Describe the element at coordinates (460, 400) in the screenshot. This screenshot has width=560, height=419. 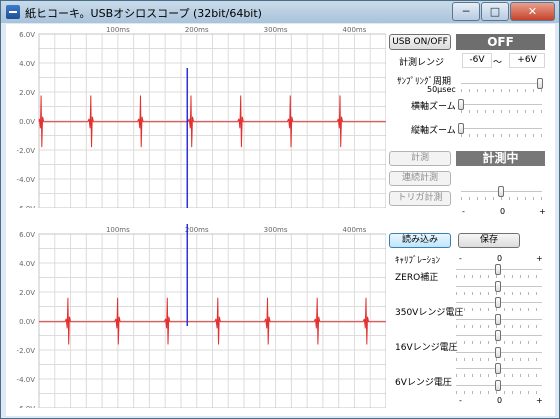
I see `cal-minus-bottom: -` at that location.